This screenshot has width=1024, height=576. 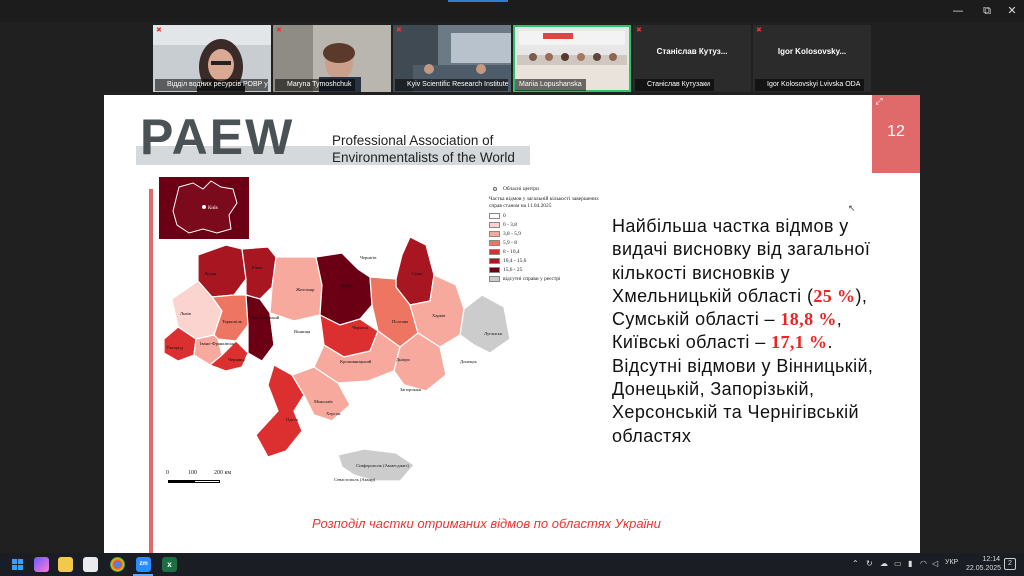 What do you see at coordinates (265, 317) in the screenshot?
I see `city-label: Хмельницький` at bounding box center [265, 317].